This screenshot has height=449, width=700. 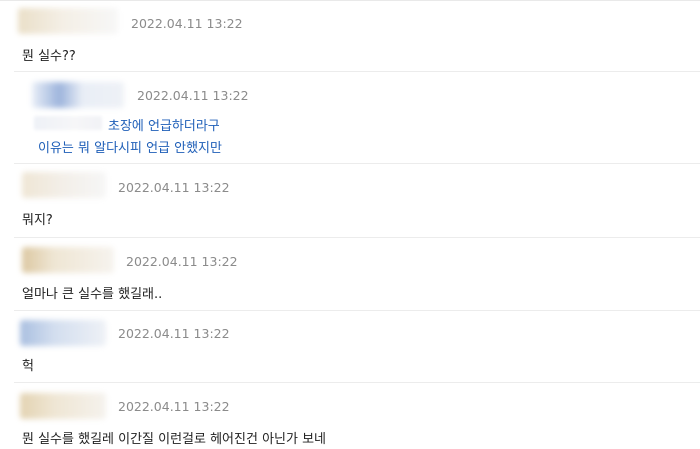 I want to click on comment-text: 뭔 실수를 했길레 이간질 이런걸로 헤어진건 아닌가 보네, so click(x=174, y=439).